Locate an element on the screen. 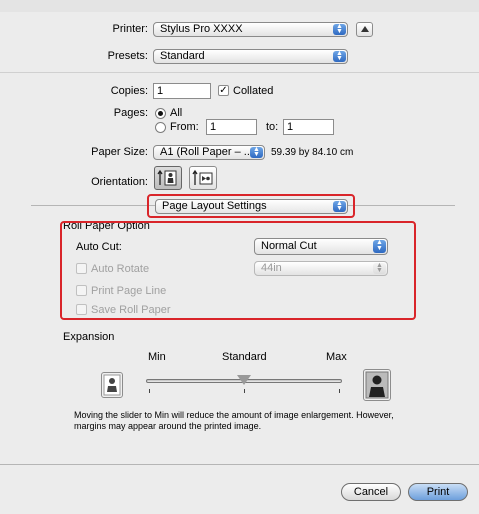 This screenshot has height=514, width=479. copies-label: Copies: is located at coordinates (129, 91).